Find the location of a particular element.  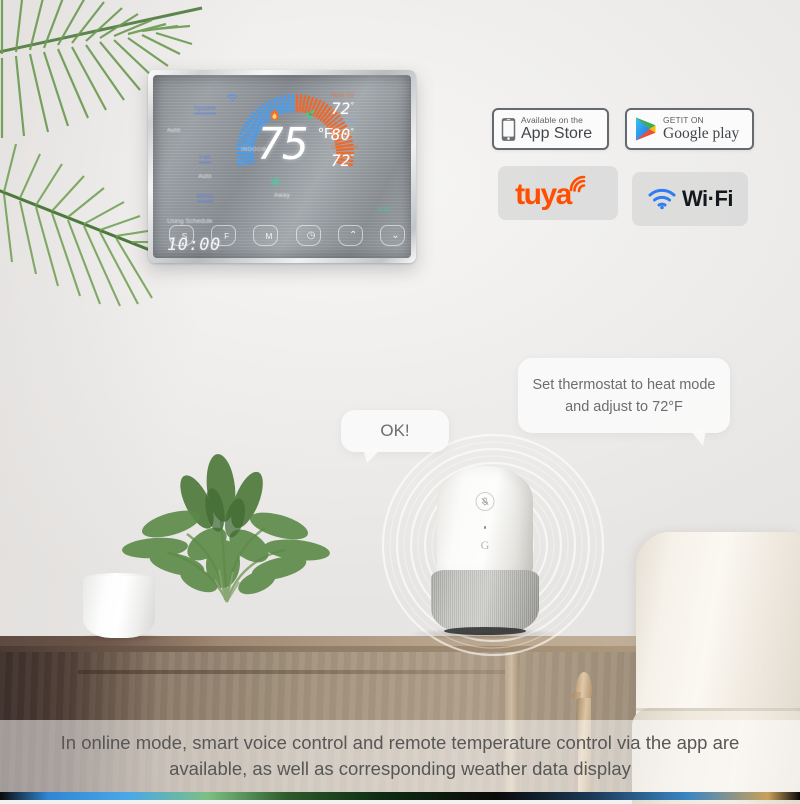

voice-reply-bubble: OK! is located at coordinates (395, 436).